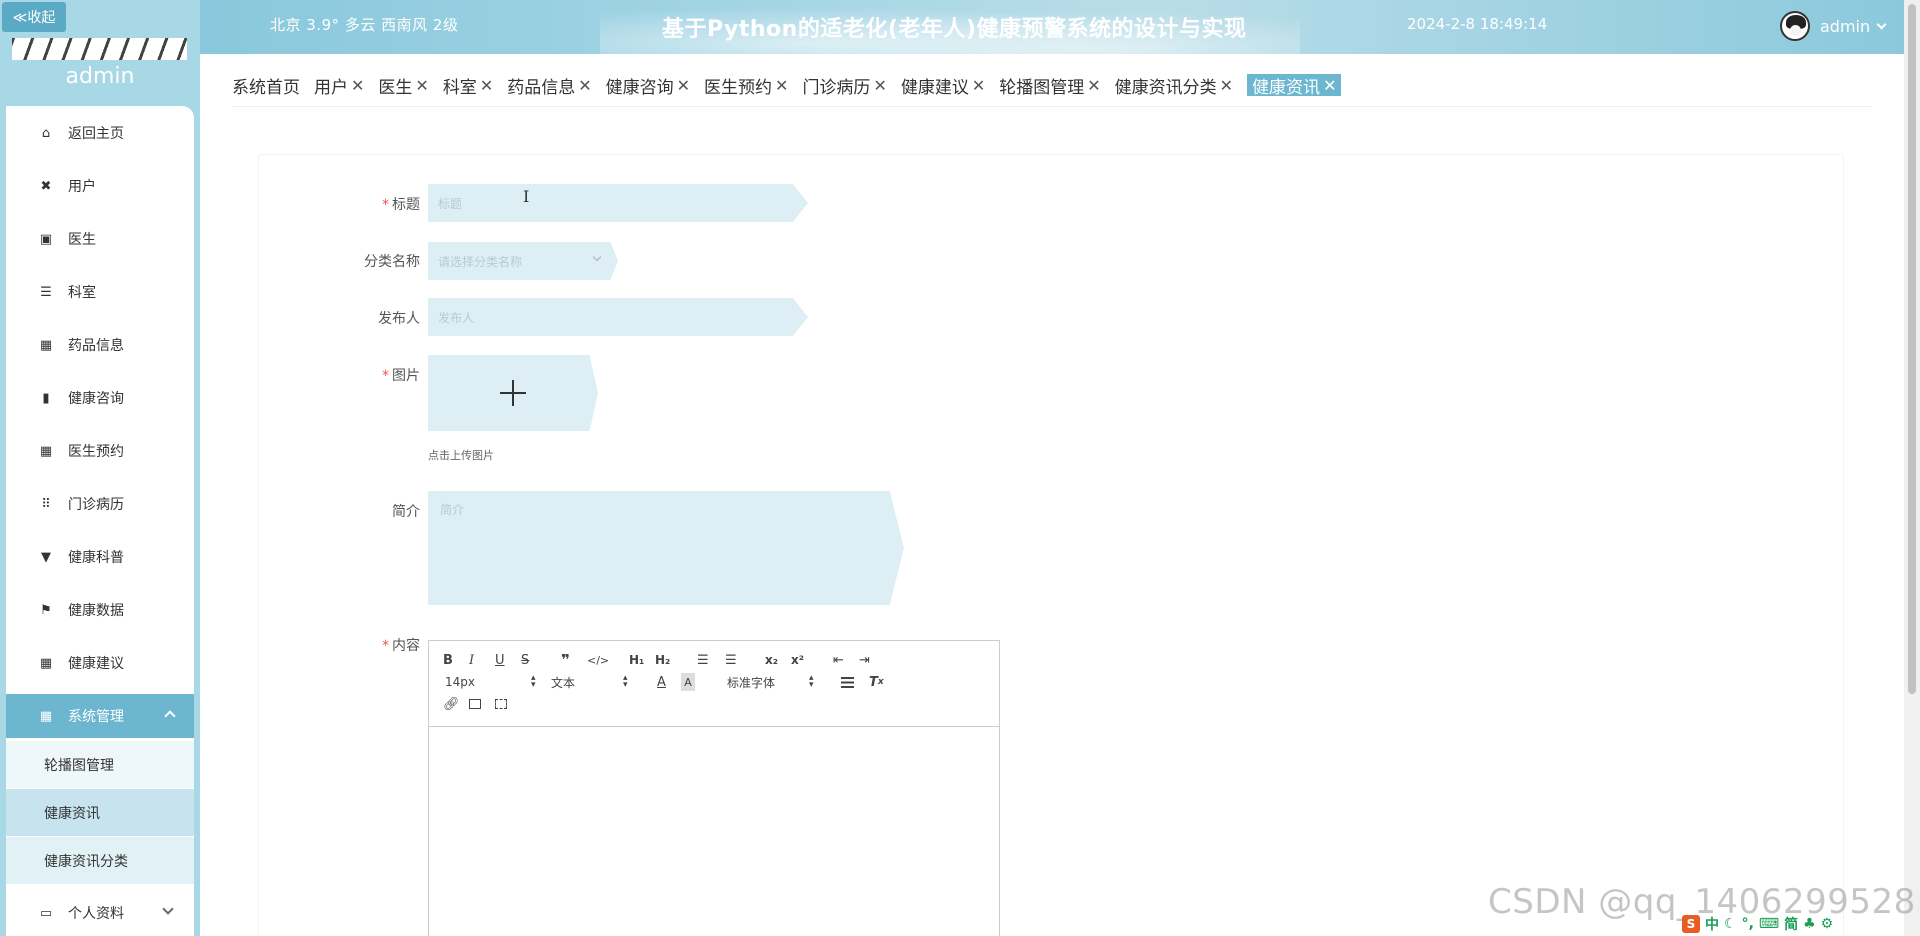 Image resolution: width=1920 pixels, height=936 pixels. I want to click on ime-lang: 中, so click(1712, 924).